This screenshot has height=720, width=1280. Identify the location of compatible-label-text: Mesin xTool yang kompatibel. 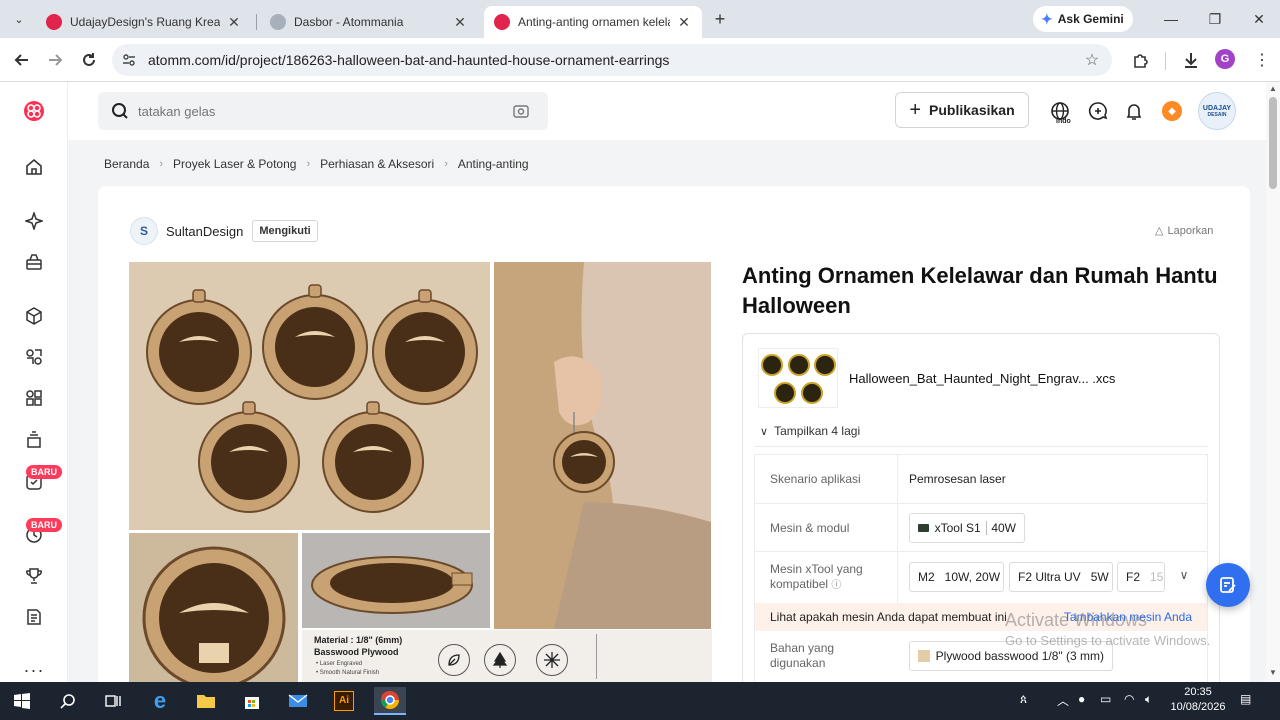
(816, 576).